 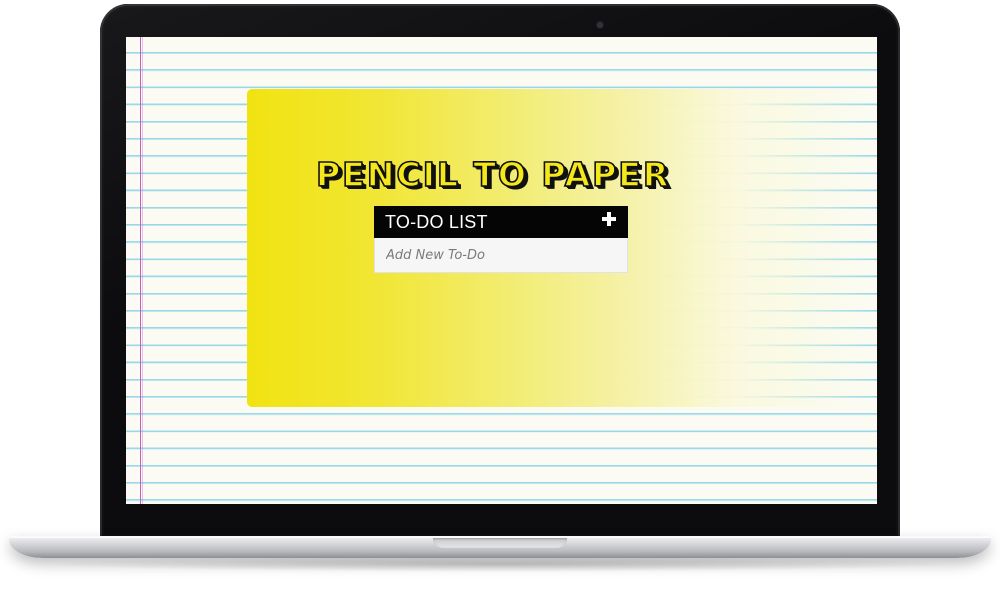 What do you see at coordinates (609, 219) in the screenshot?
I see `plus-icon` at bounding box center [609, 219].